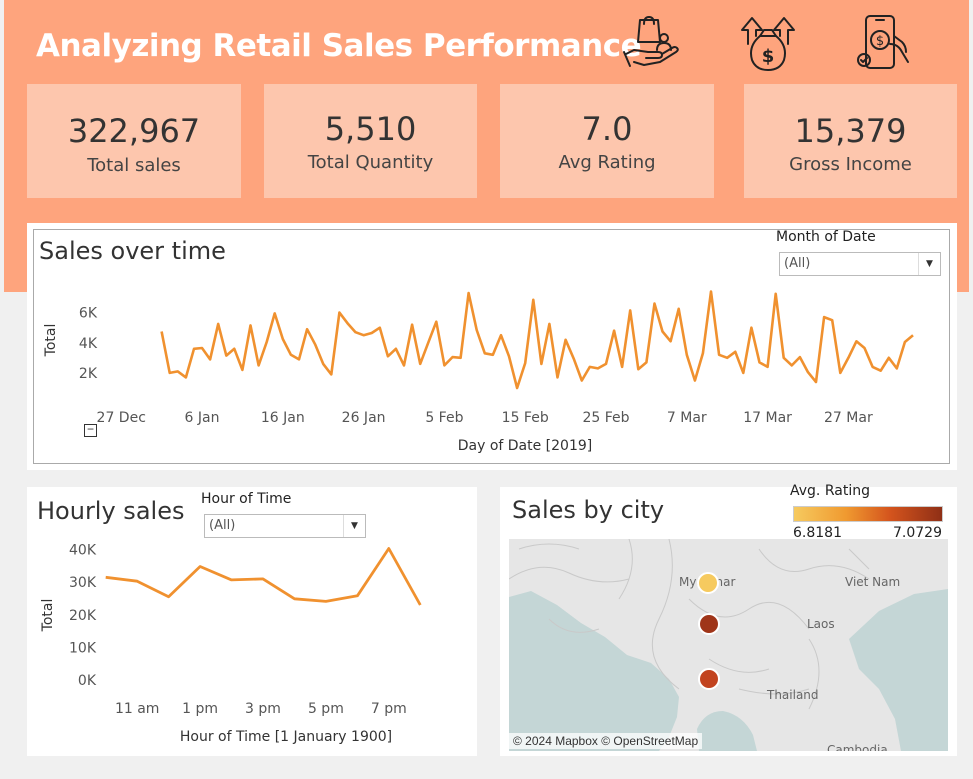 The height and width of the screenshot is (779, 973). I want to click on map-label-cambodia: Cambodia, so click(857, 747).